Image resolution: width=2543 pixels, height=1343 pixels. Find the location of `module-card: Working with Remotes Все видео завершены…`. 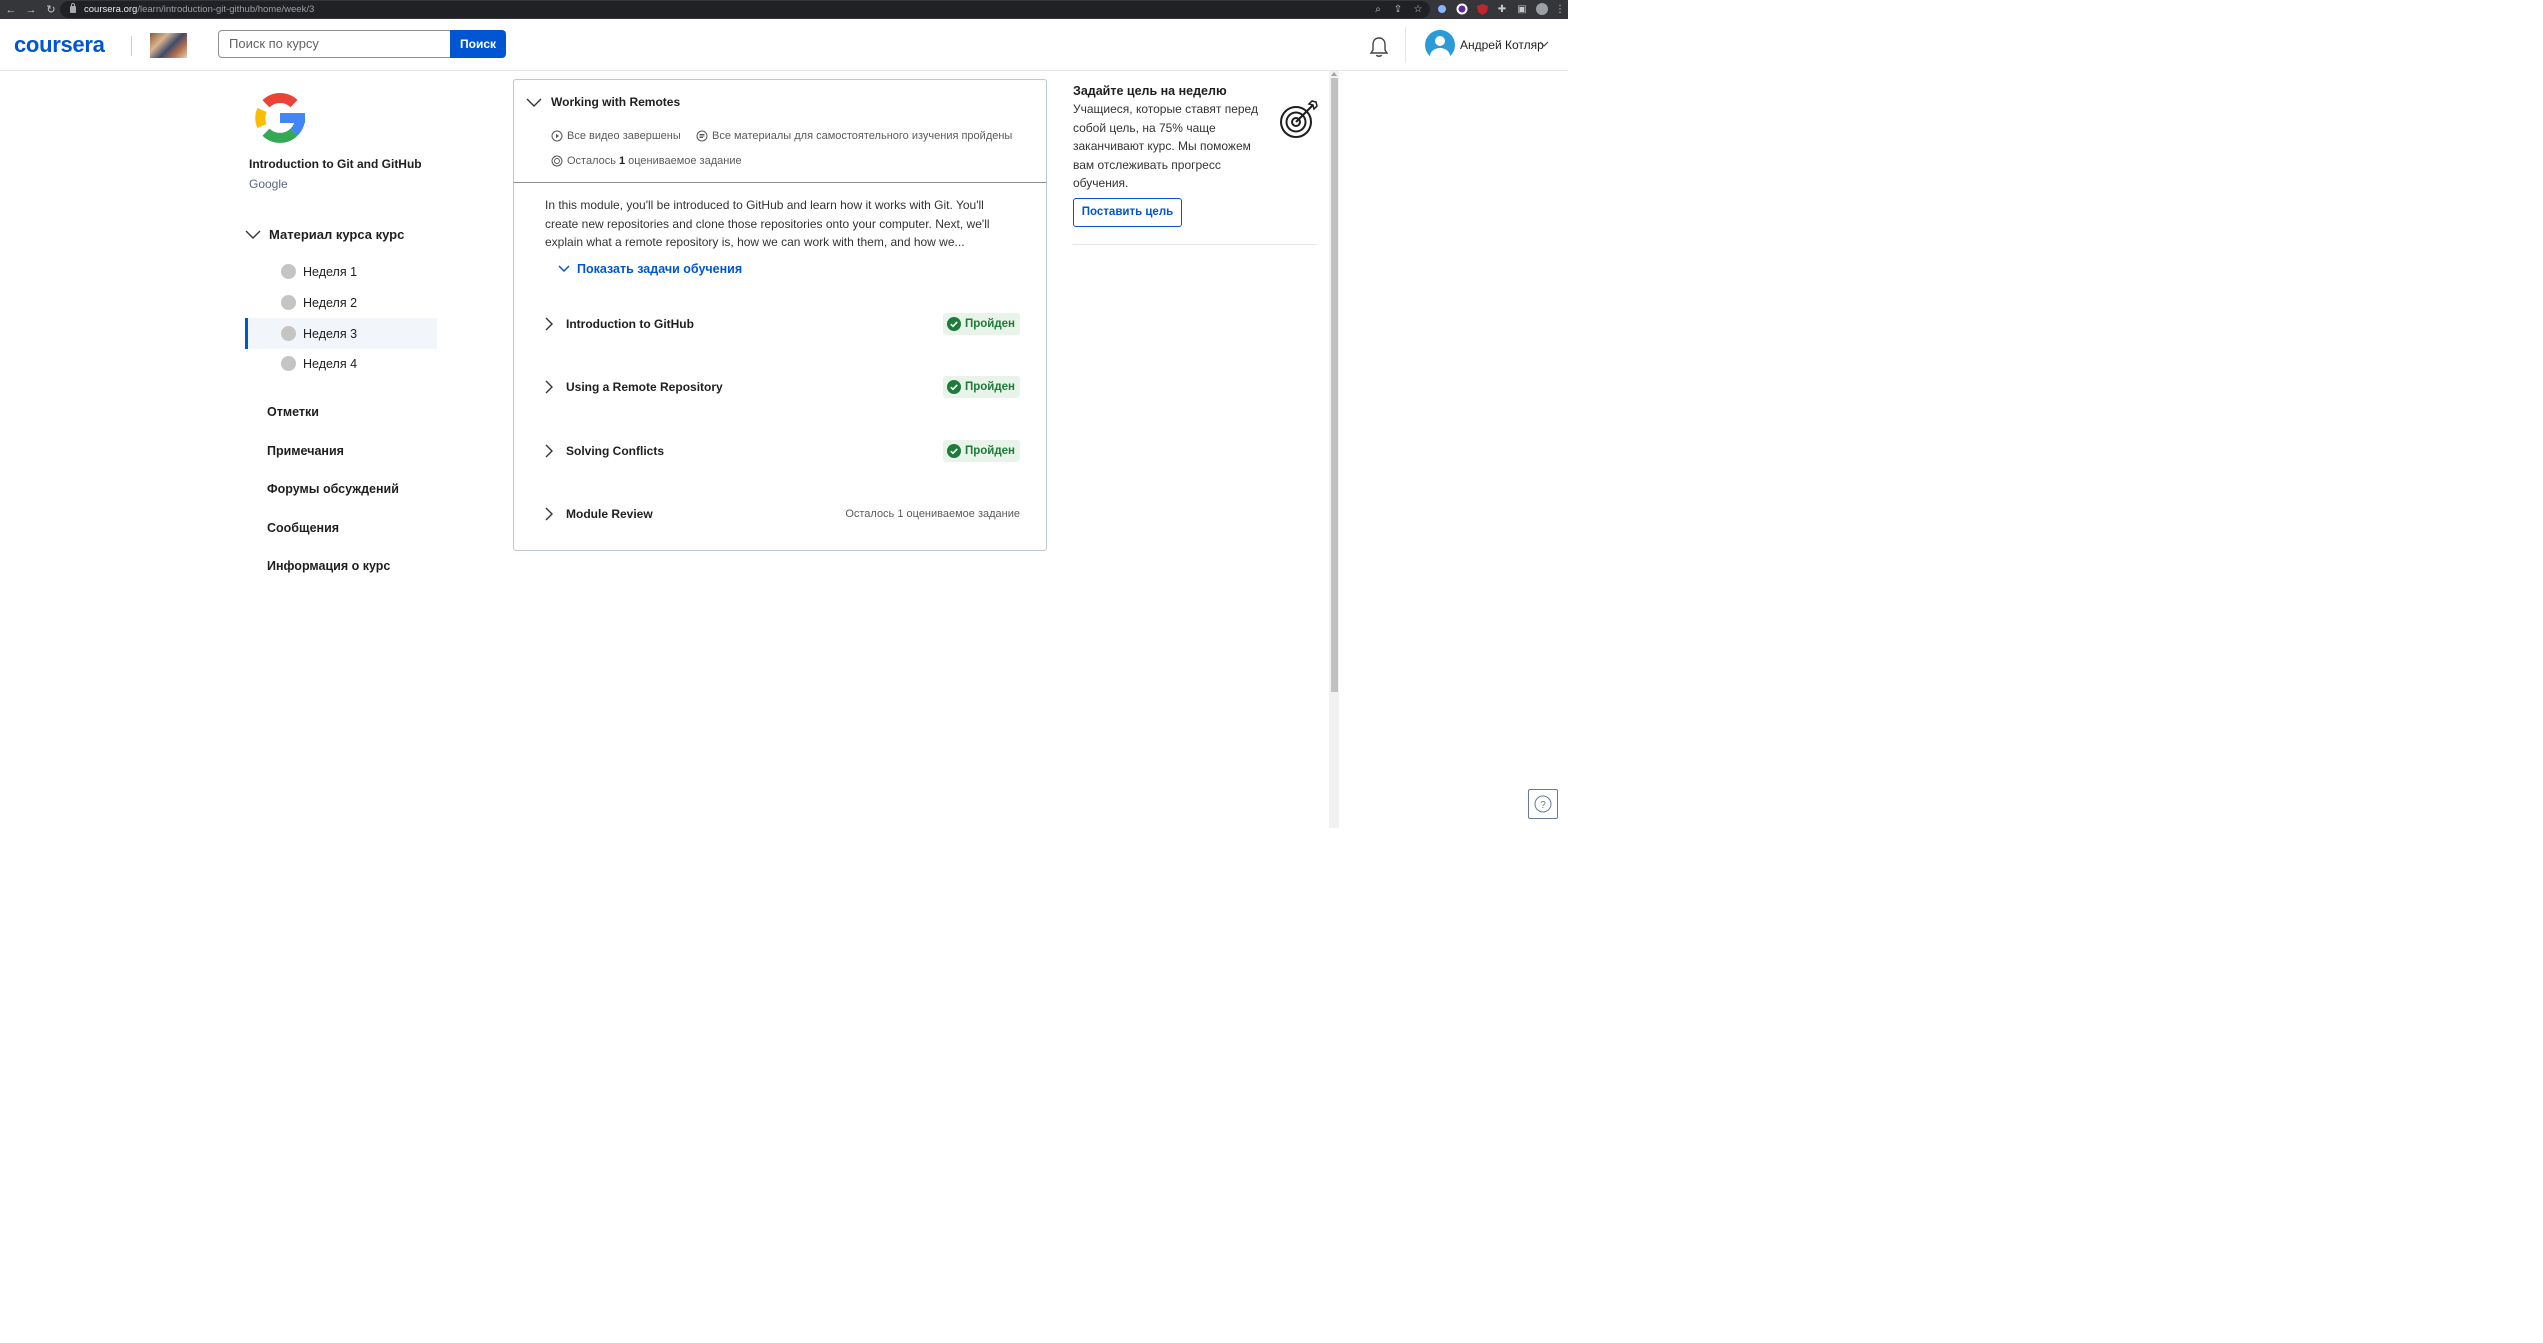

module-card: Working with Remotes Все видео завершены… is located at coordinates (780, 315).